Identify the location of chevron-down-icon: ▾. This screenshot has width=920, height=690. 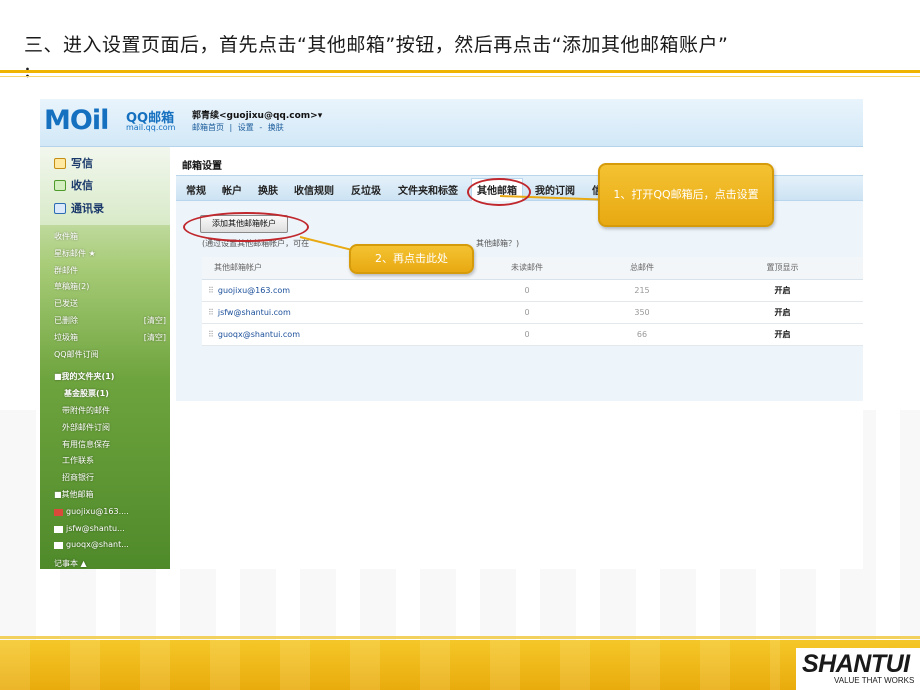
(320, 116).